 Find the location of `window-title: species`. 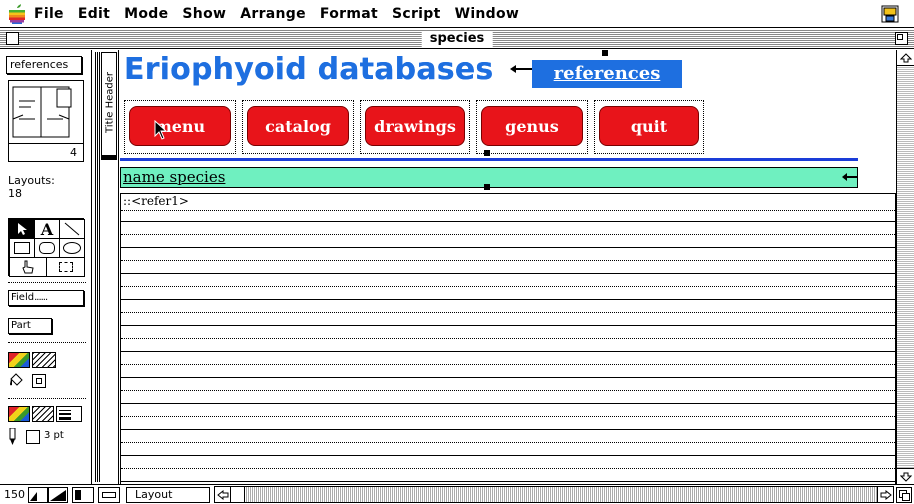

window-title: species is located at coordinates (457, 39).